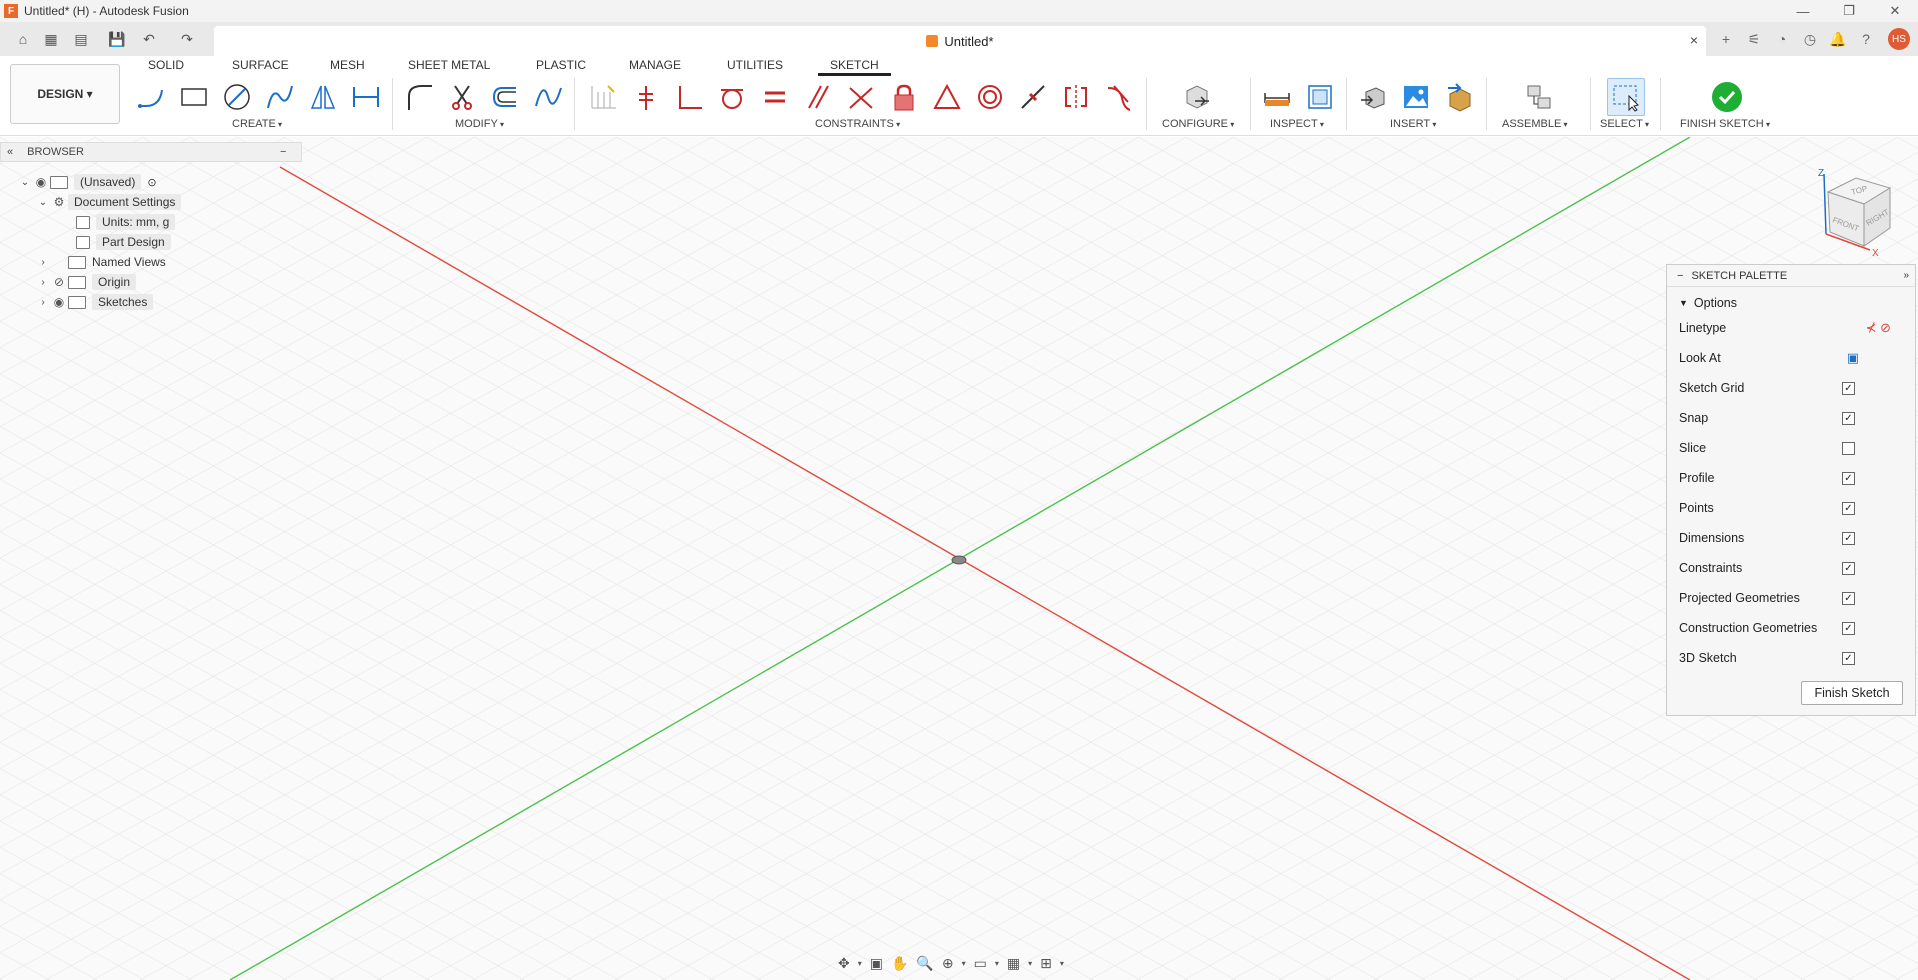 The image size is (1918, 980). Describe the element at coordinates (1725, 124) in the screenshot. I see `finish-sketch-menu: FINISH SKETCH` at that location.